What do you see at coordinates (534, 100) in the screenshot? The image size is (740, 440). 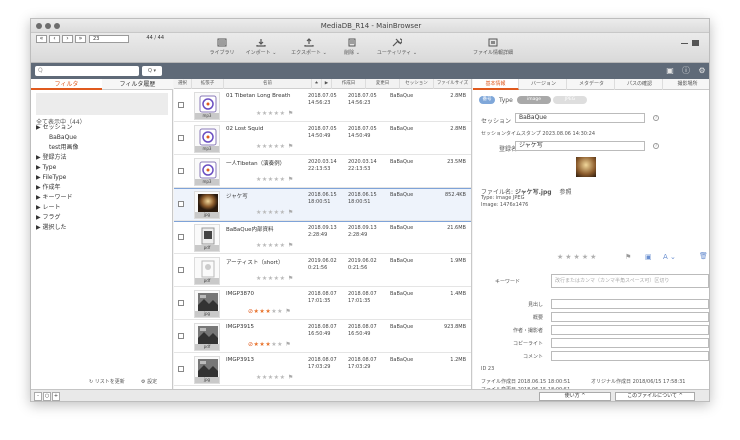 I see `type-image-pill: image` at bounding box center [534, 100].